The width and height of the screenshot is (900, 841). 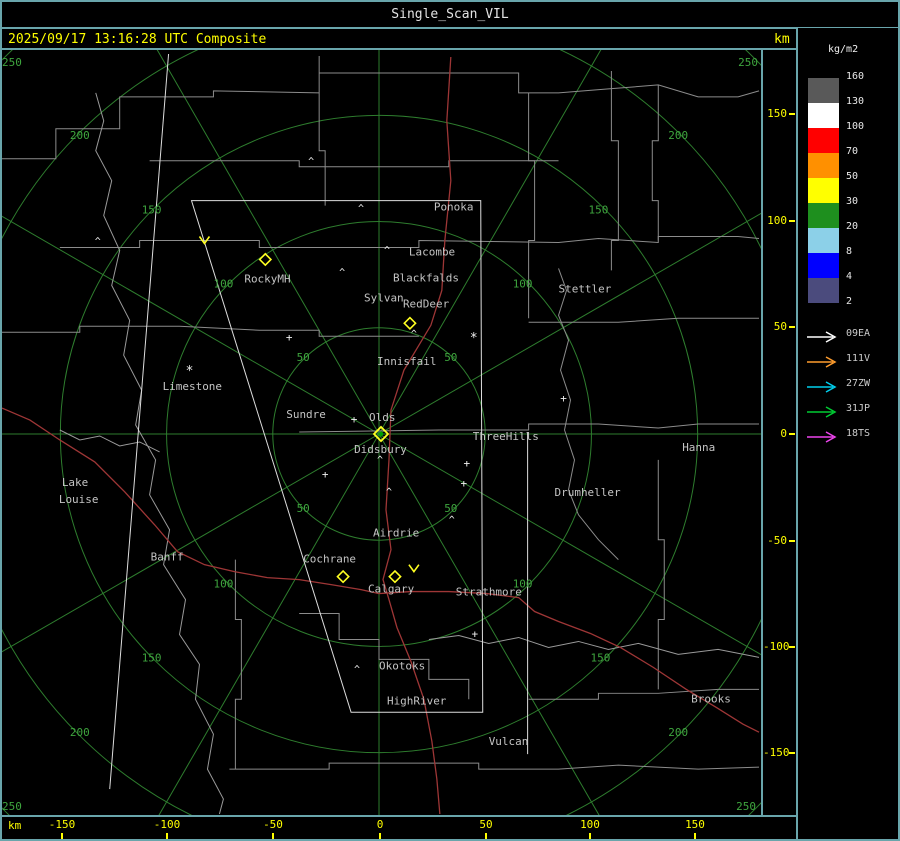 What do you see at coordinates (590, 824) in the screenshot?
I see `bottom-axis-label: 100` at bounding box center [590, 824].